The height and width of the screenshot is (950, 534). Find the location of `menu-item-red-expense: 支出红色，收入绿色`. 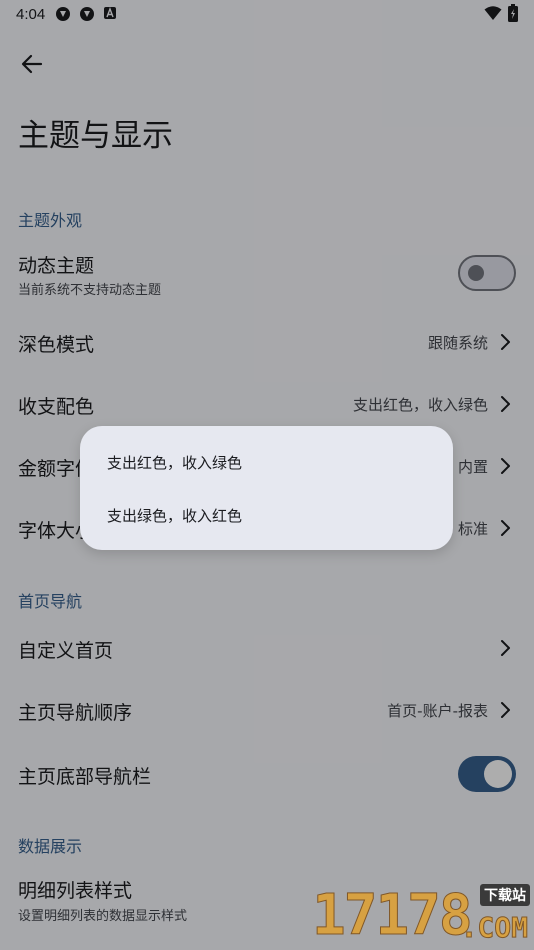

menu-item-red-expense: 支出红色，收入绿色 is located at coordinates (266, 462).